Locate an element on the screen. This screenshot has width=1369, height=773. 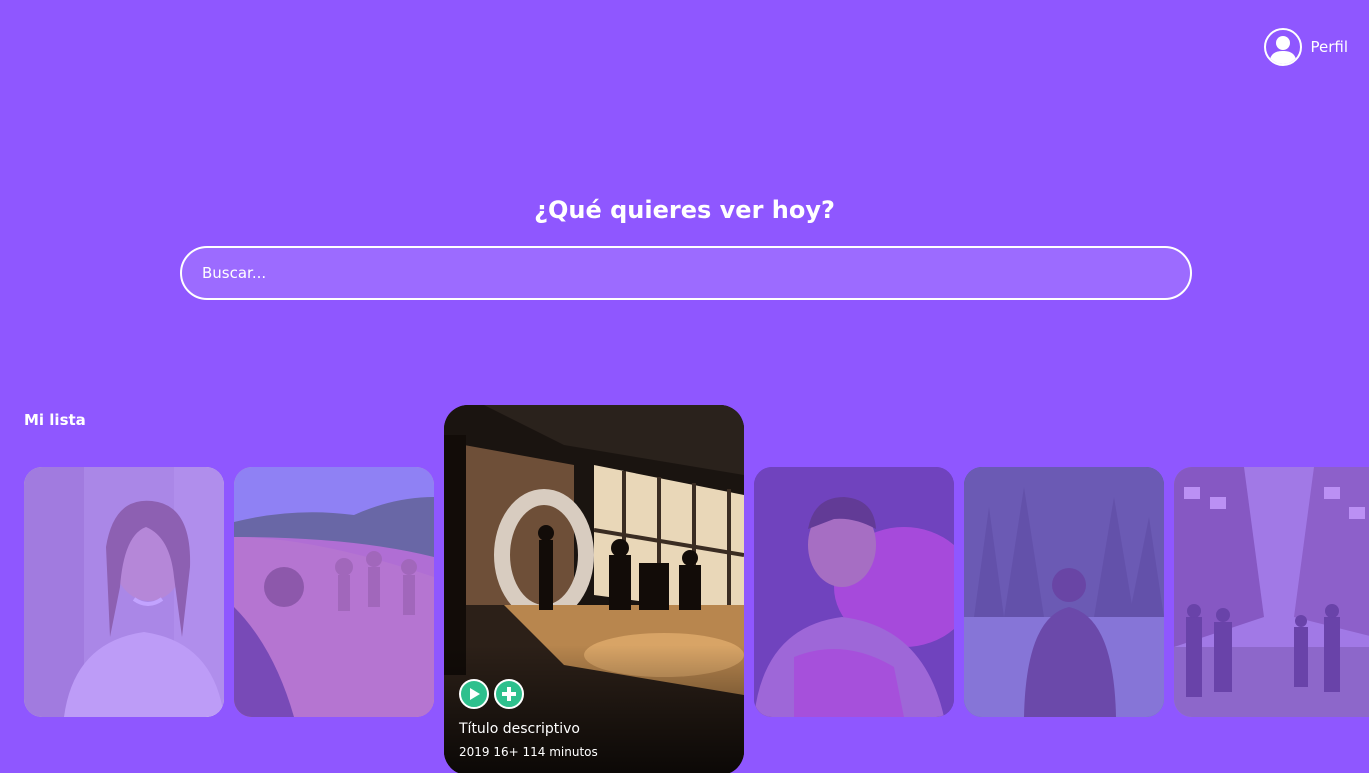
featured-card: Título descriptivo 2019 16+ 114 minutos is located at coordinates (594, 589).